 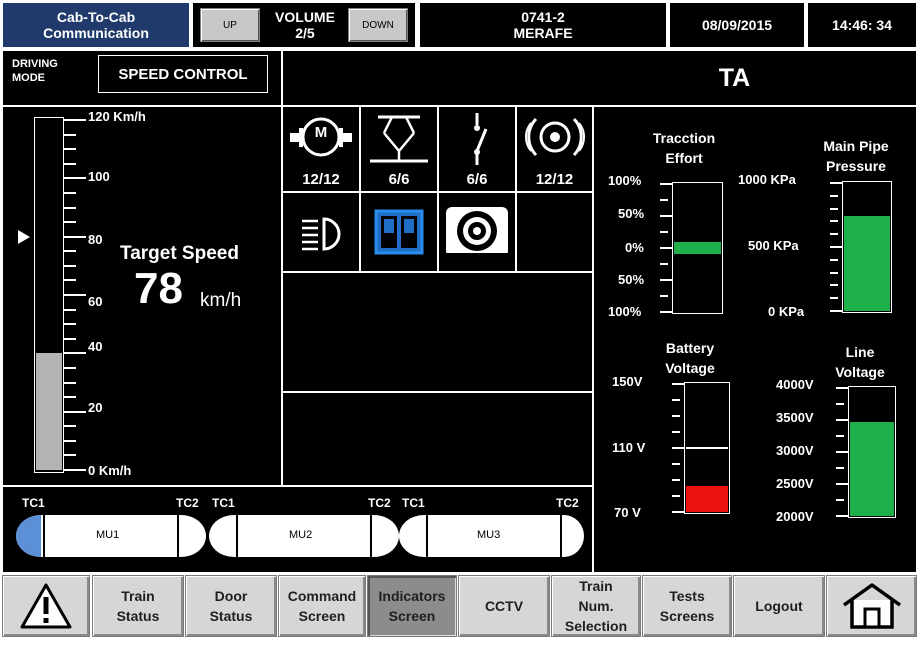 I want to click on active-cab-indicator, so click(x=28, y=536).